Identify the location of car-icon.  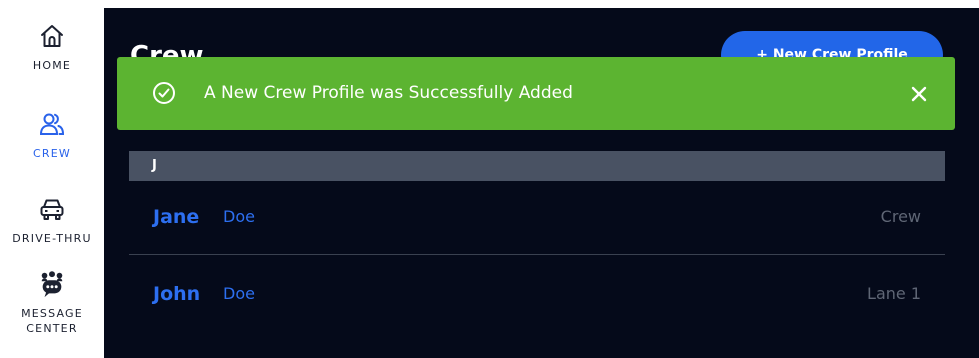
(52, 209).